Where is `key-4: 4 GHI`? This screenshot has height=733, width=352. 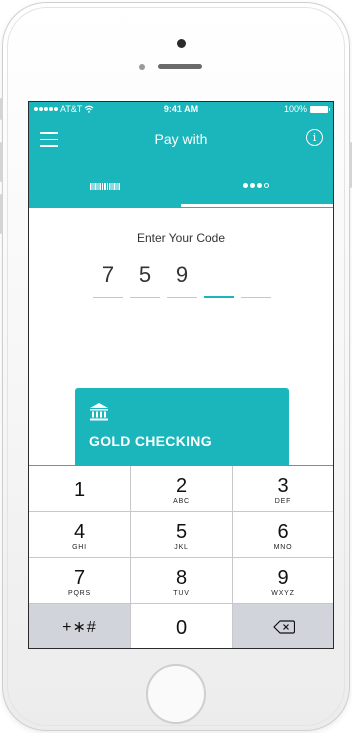
key-4: 4 GHI is located at coordinates (79, 534).